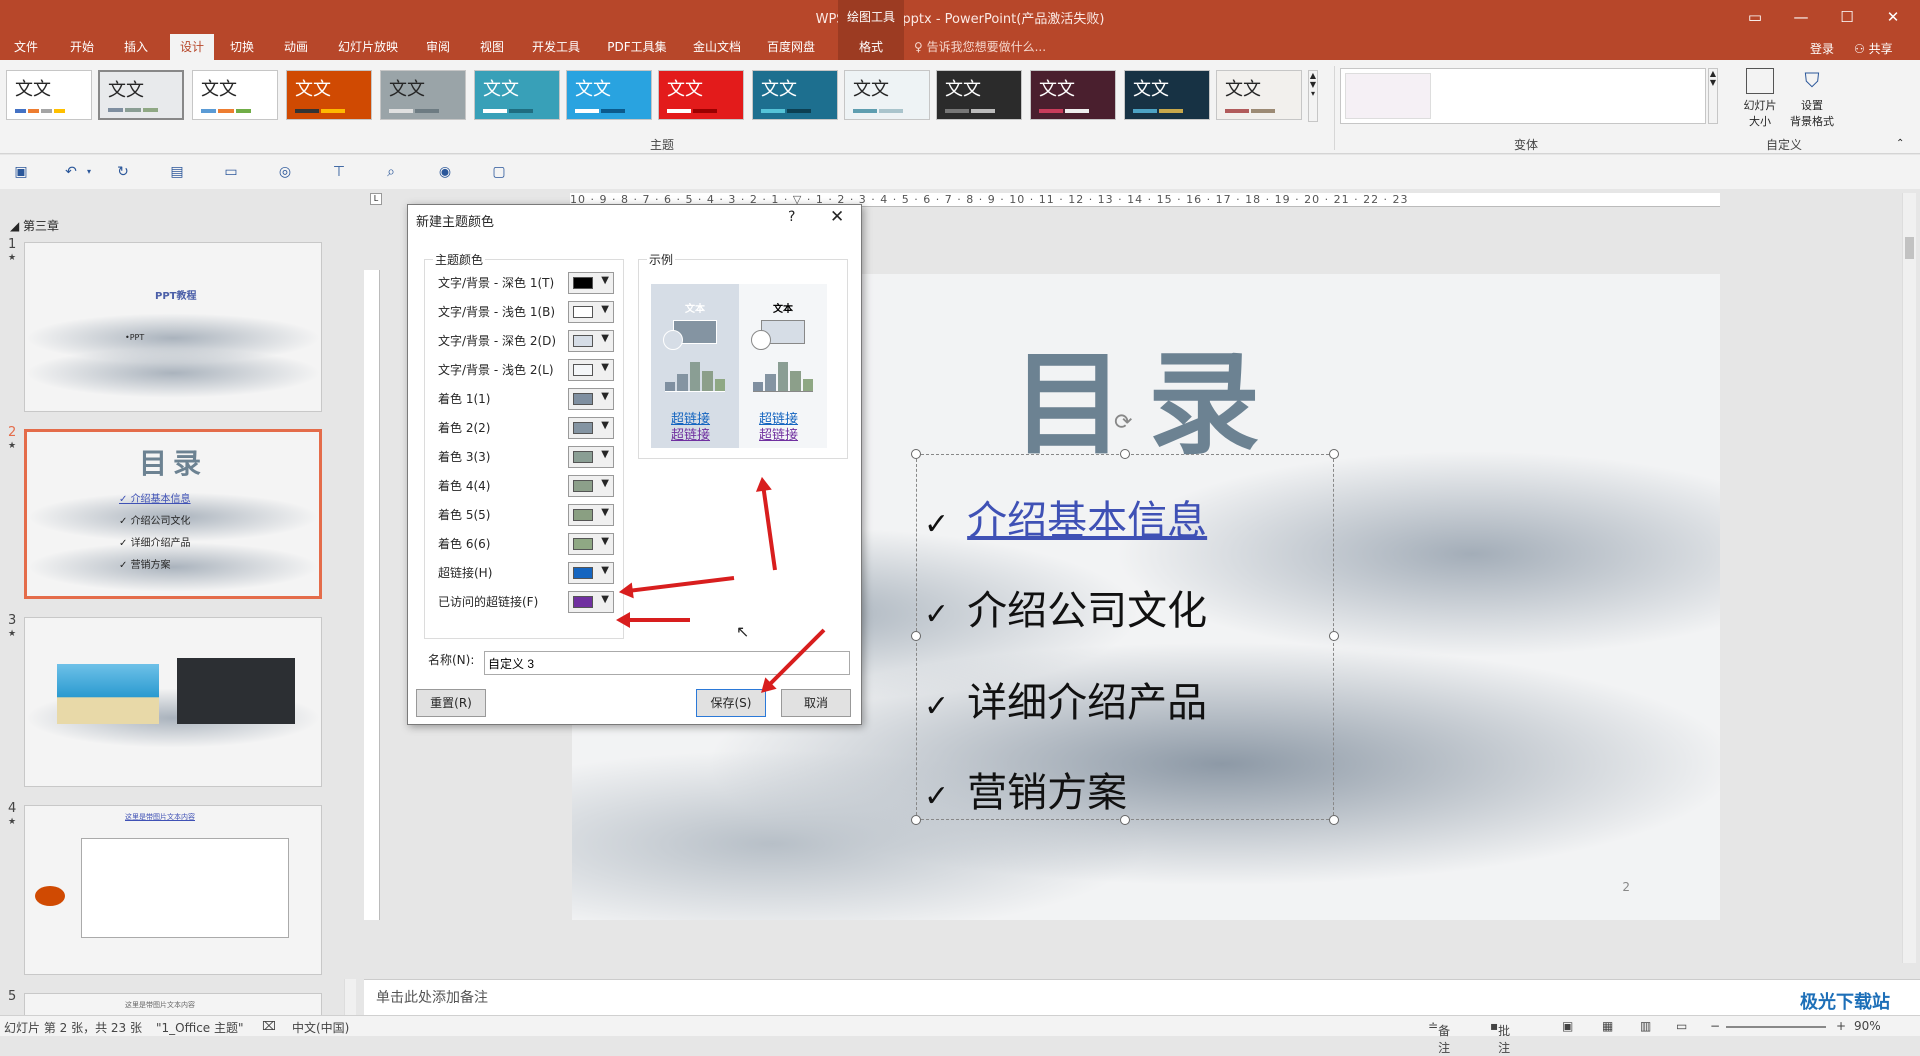  Describe the element at coordinates (1776, 1027) in the screenshot. I see `zoom-slider` at that location.